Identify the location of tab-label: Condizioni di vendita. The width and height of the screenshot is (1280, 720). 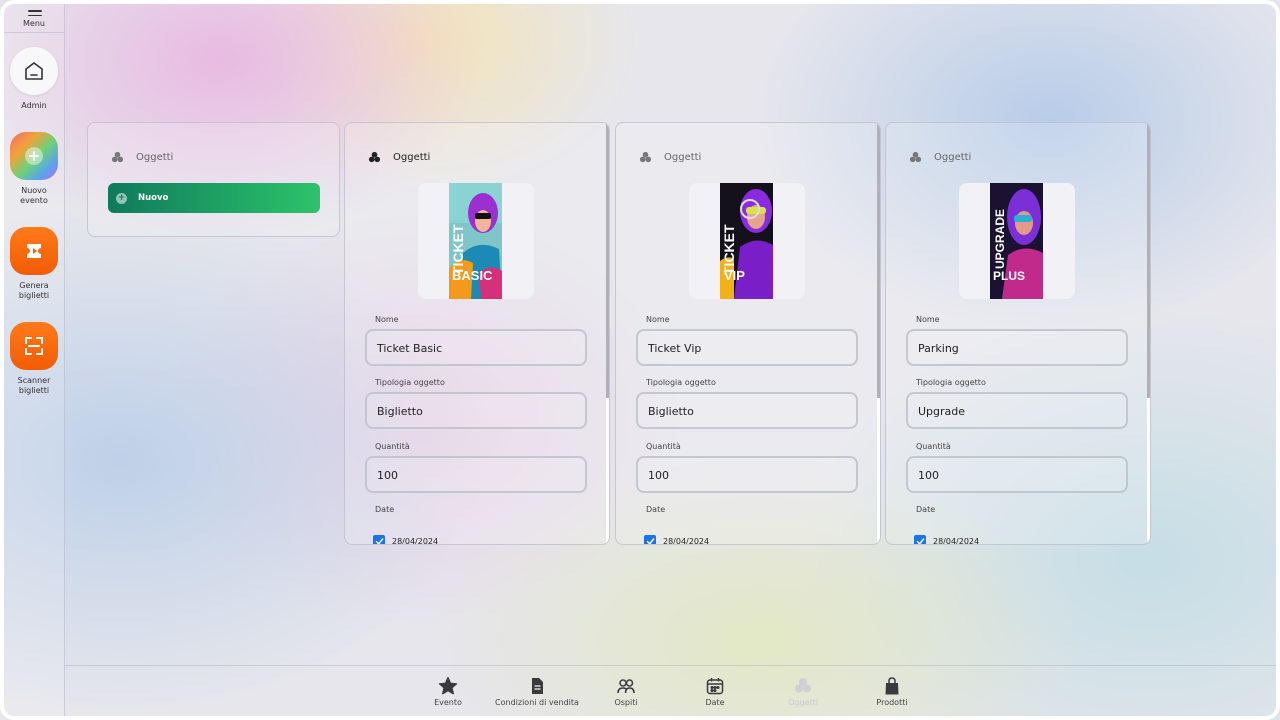
(537, 702).